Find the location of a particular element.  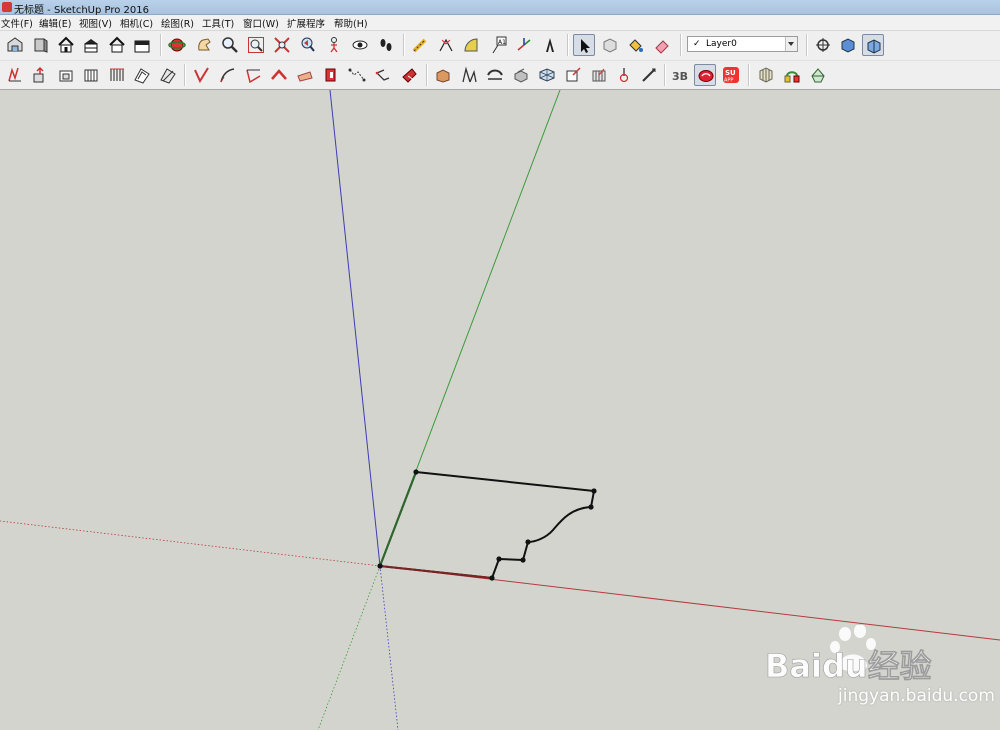

menu-edit: 编辑(E) is located at coordinates (55, 23).